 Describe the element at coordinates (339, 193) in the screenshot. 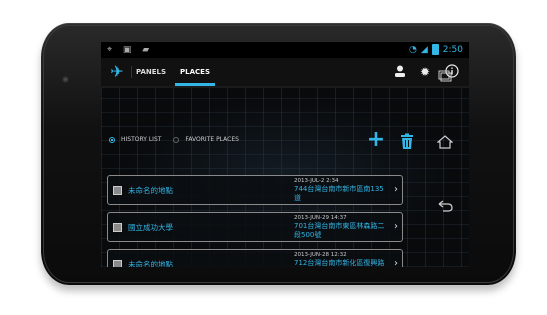

I see `place-address: 744台灣台南市新市區南135道` at that location.